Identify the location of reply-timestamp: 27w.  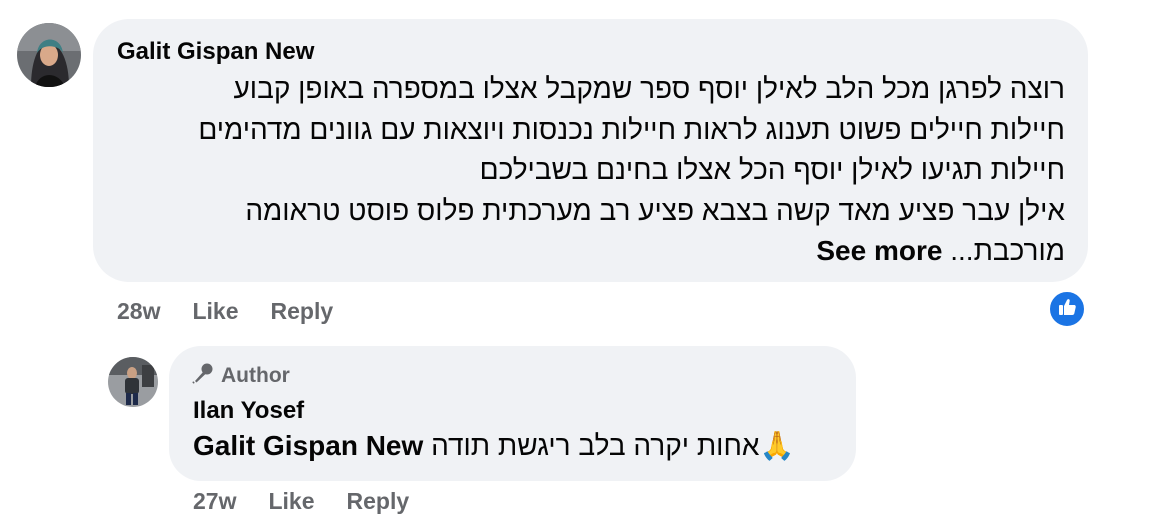
(214, 501).